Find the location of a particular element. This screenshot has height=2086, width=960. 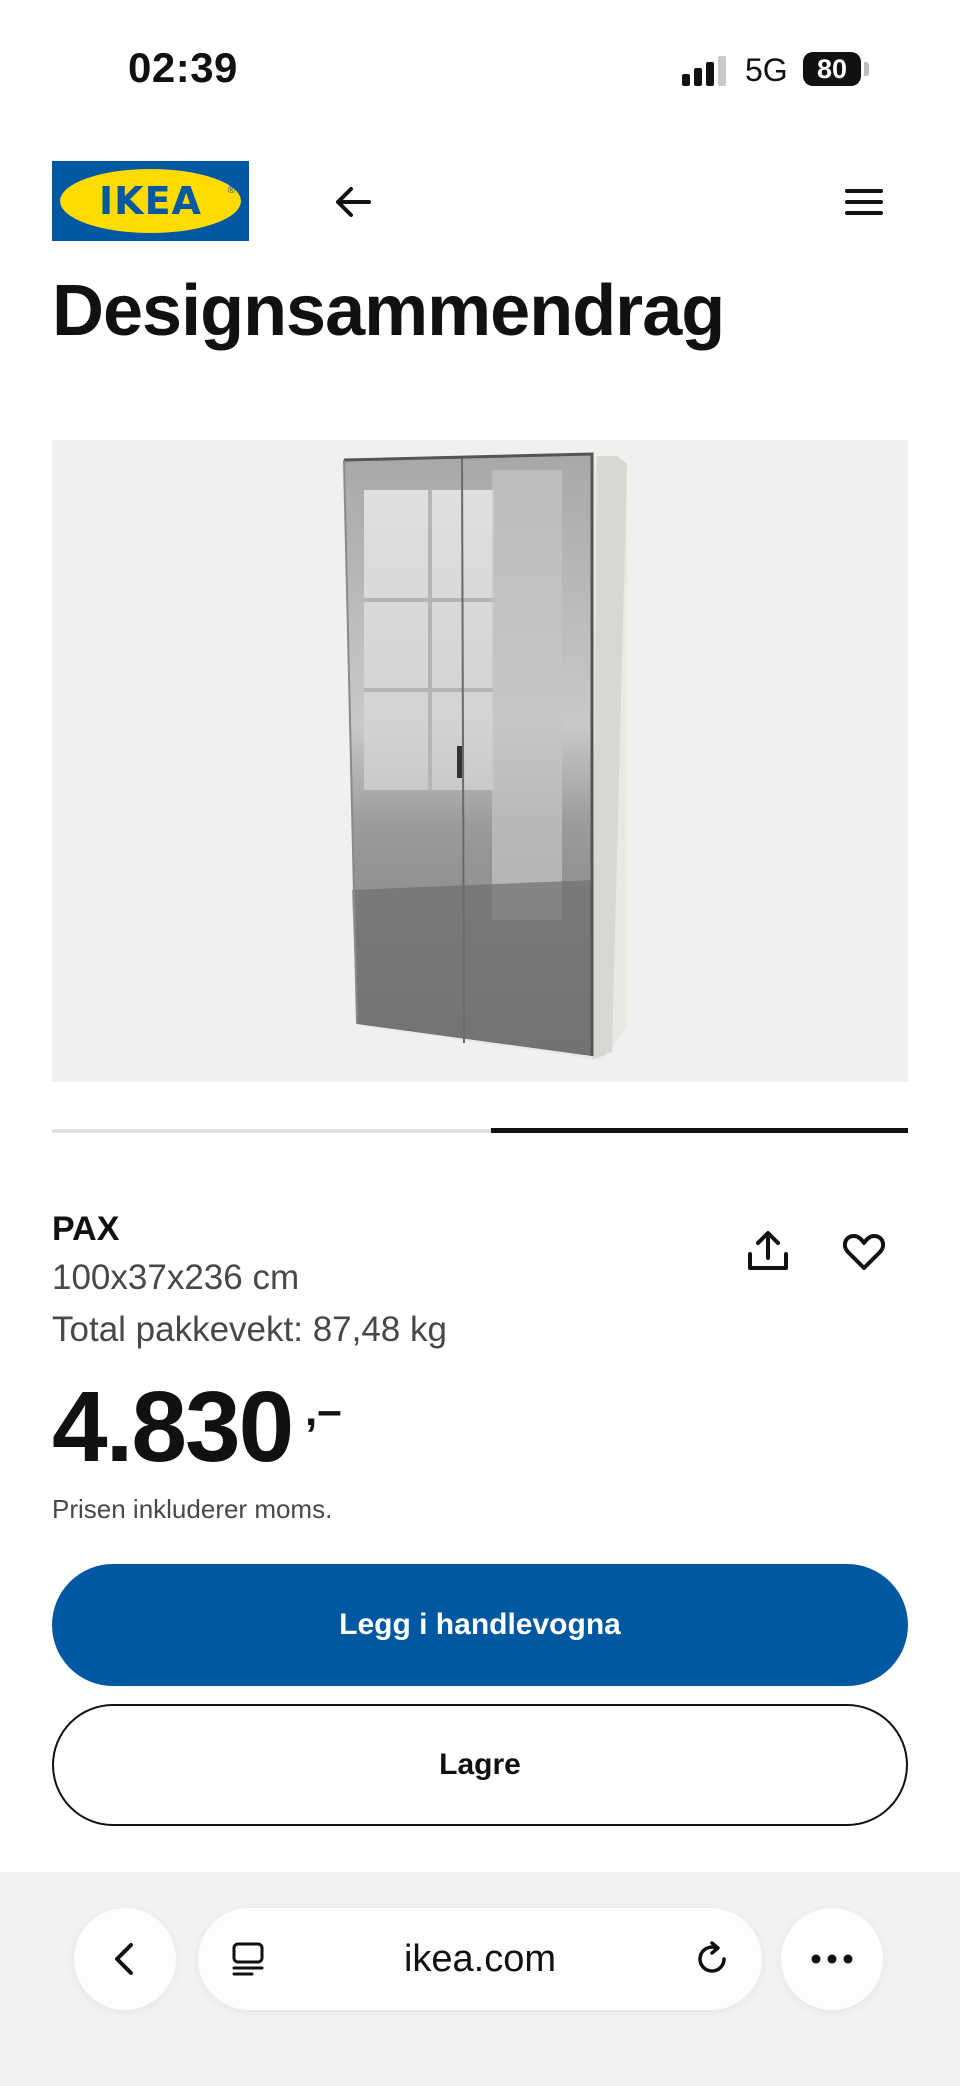

heart-icon is located at coordinates (864, 1252).